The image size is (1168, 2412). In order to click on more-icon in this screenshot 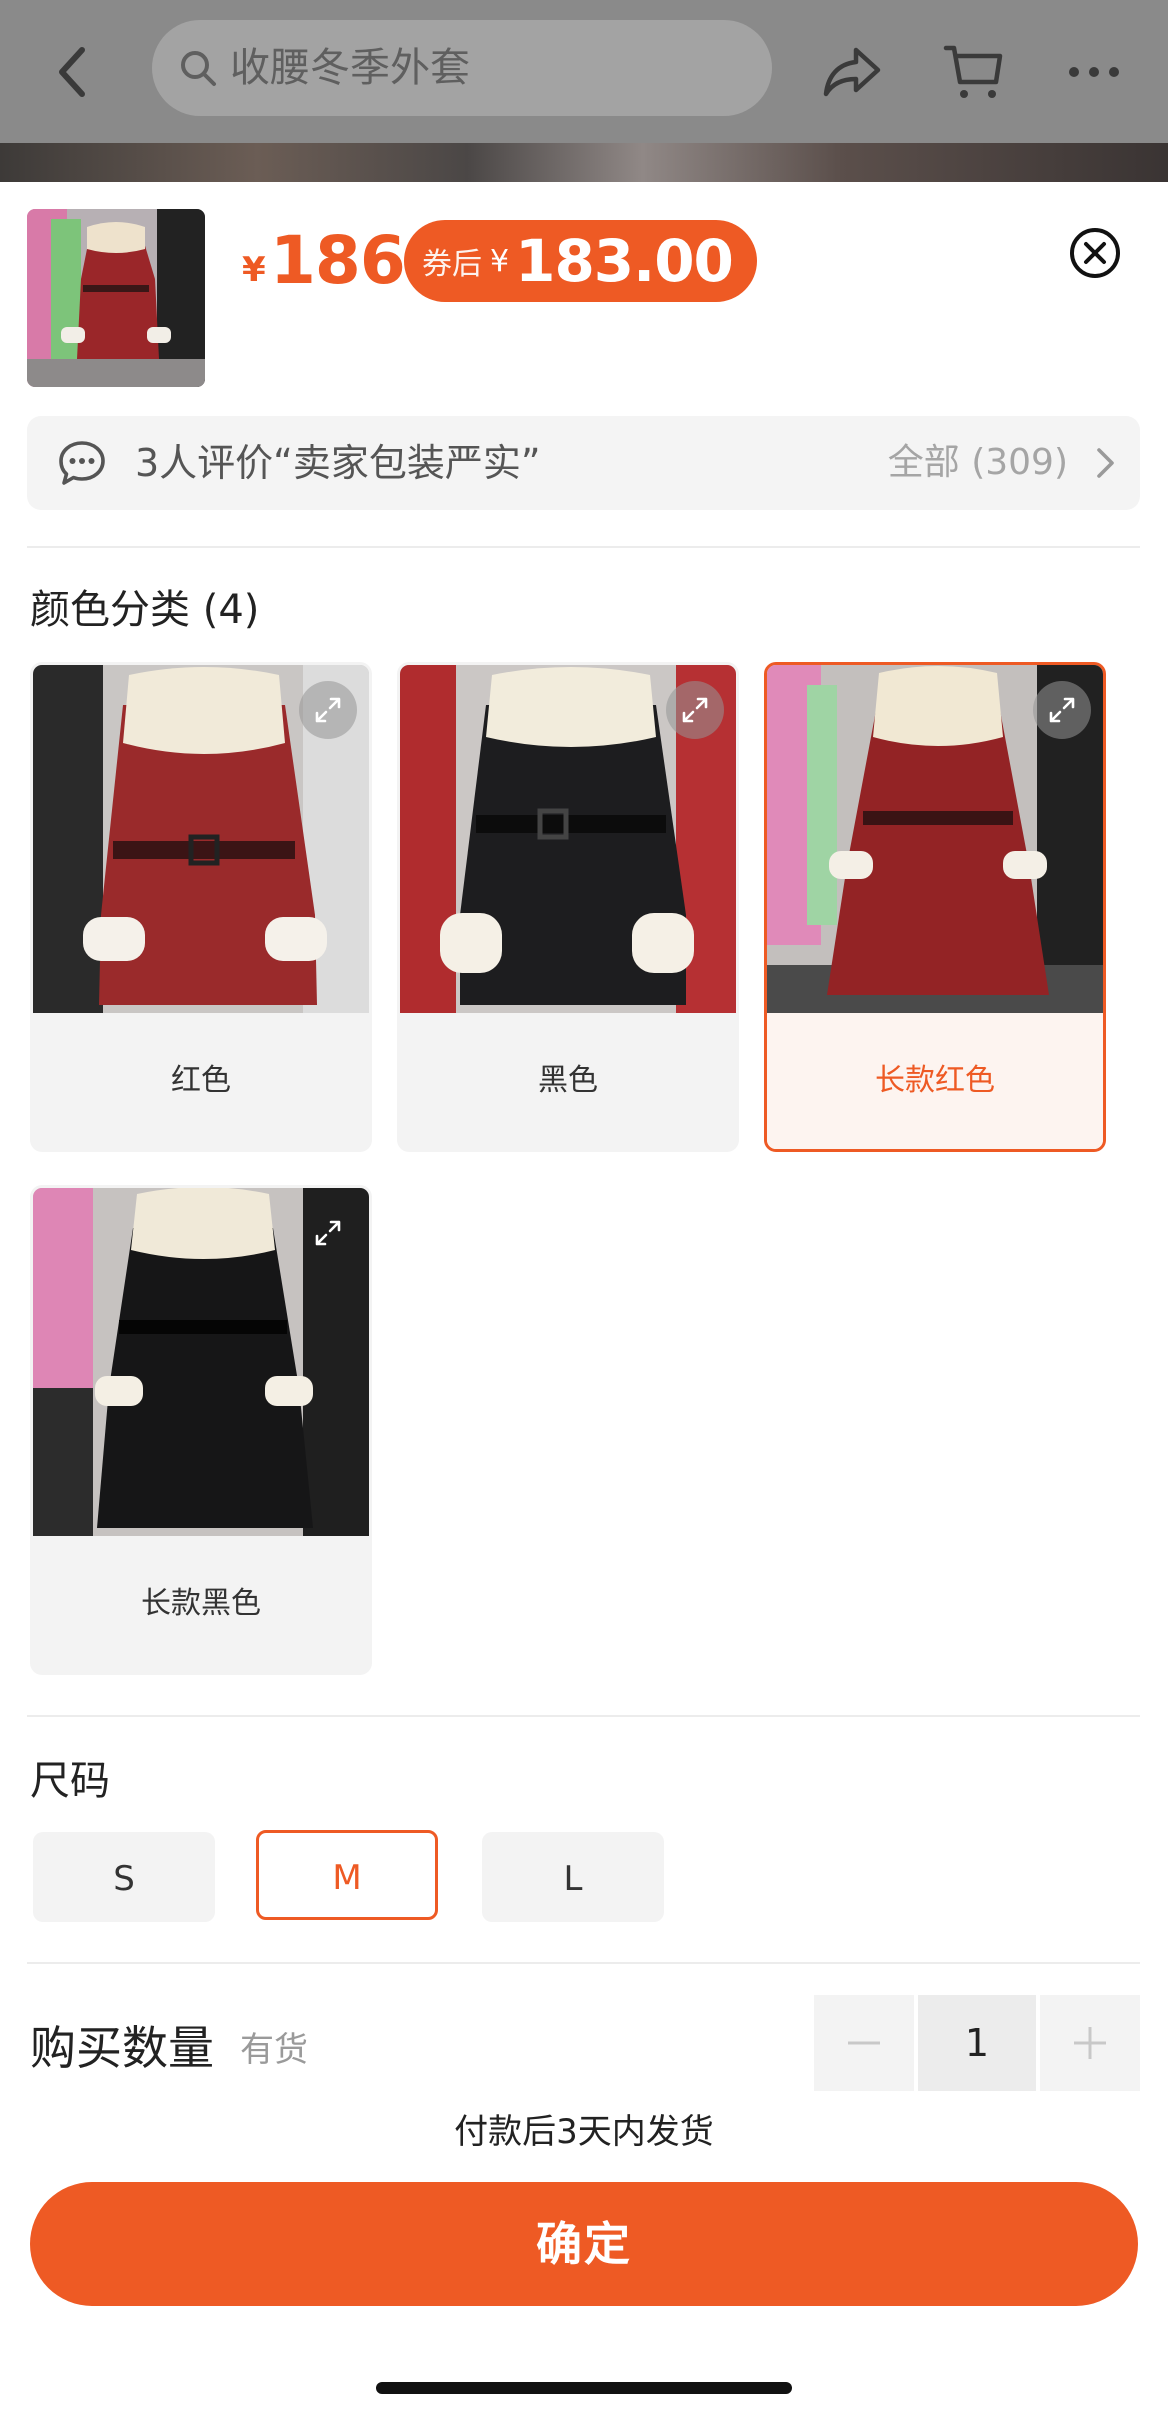, I will do `click(1094, 72)`.